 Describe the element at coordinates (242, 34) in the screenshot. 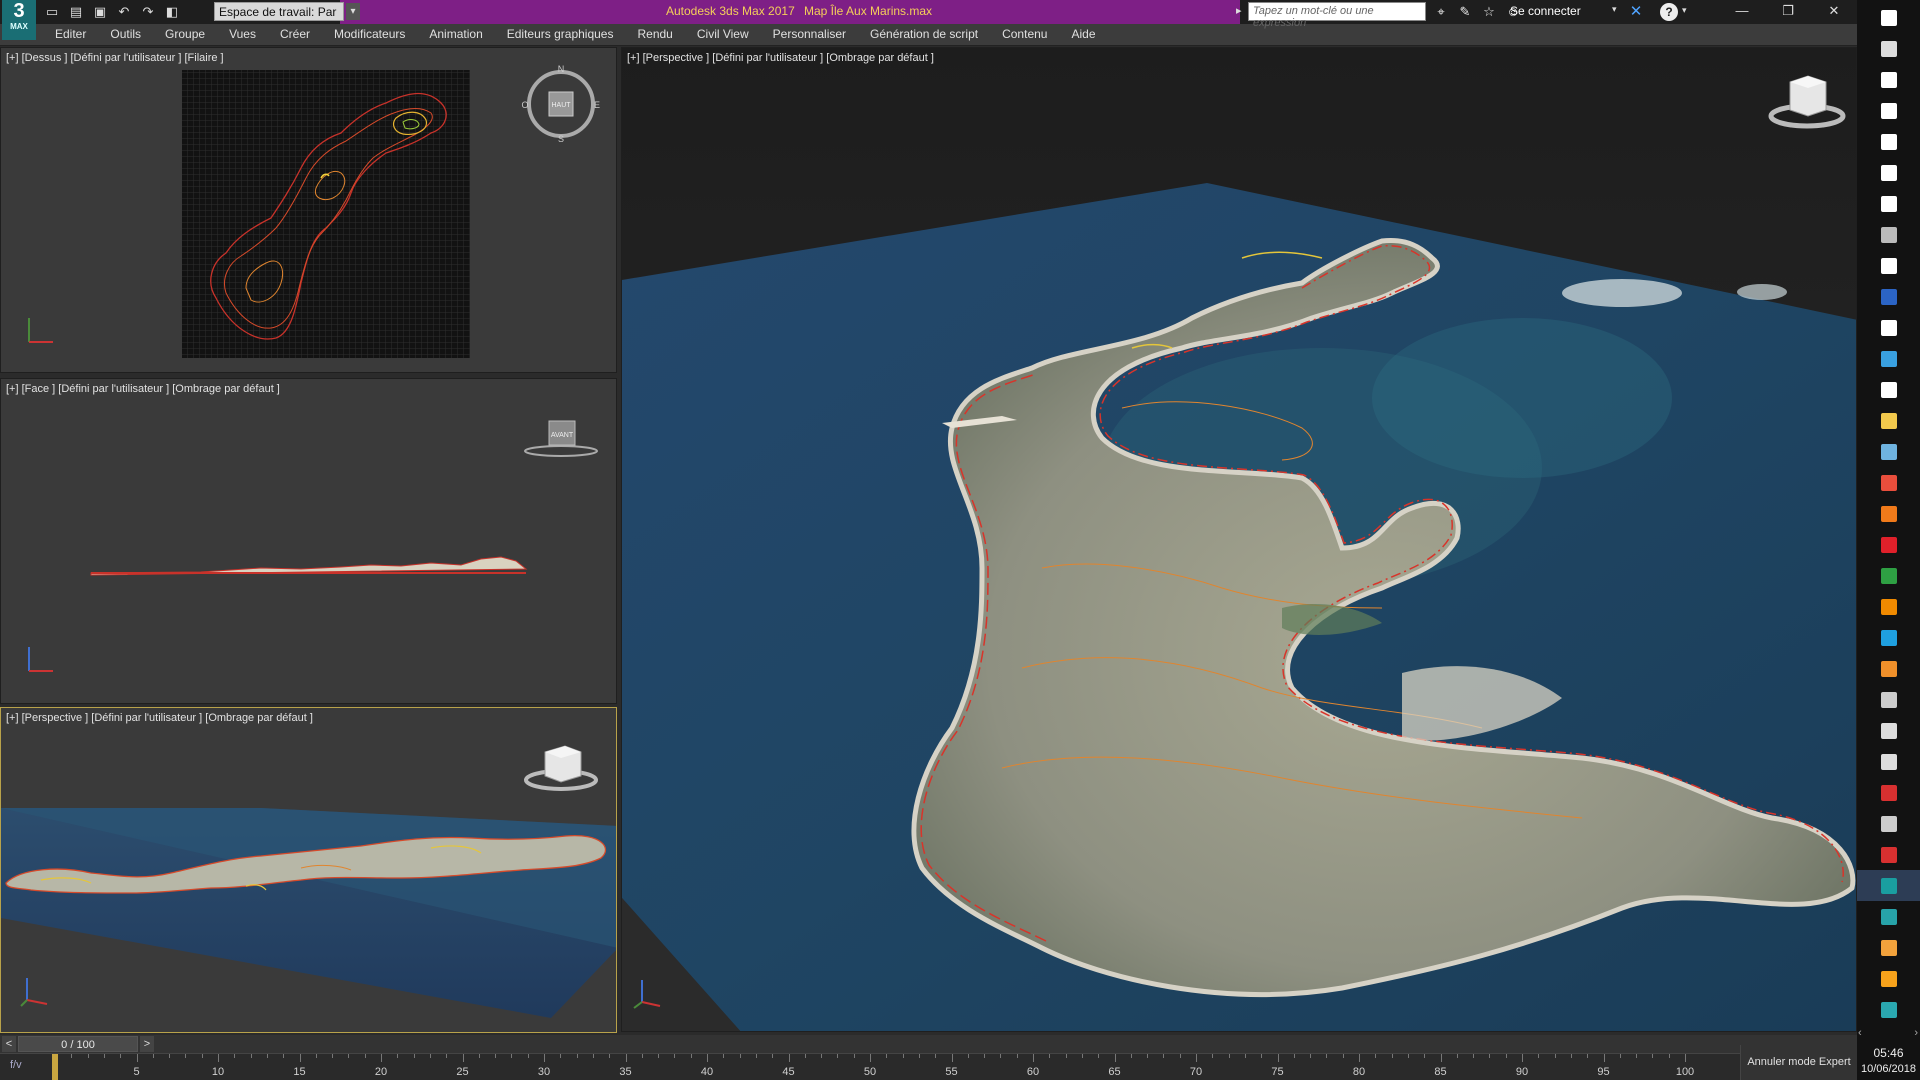

I see `menu-item-vues: Vues` at that location.